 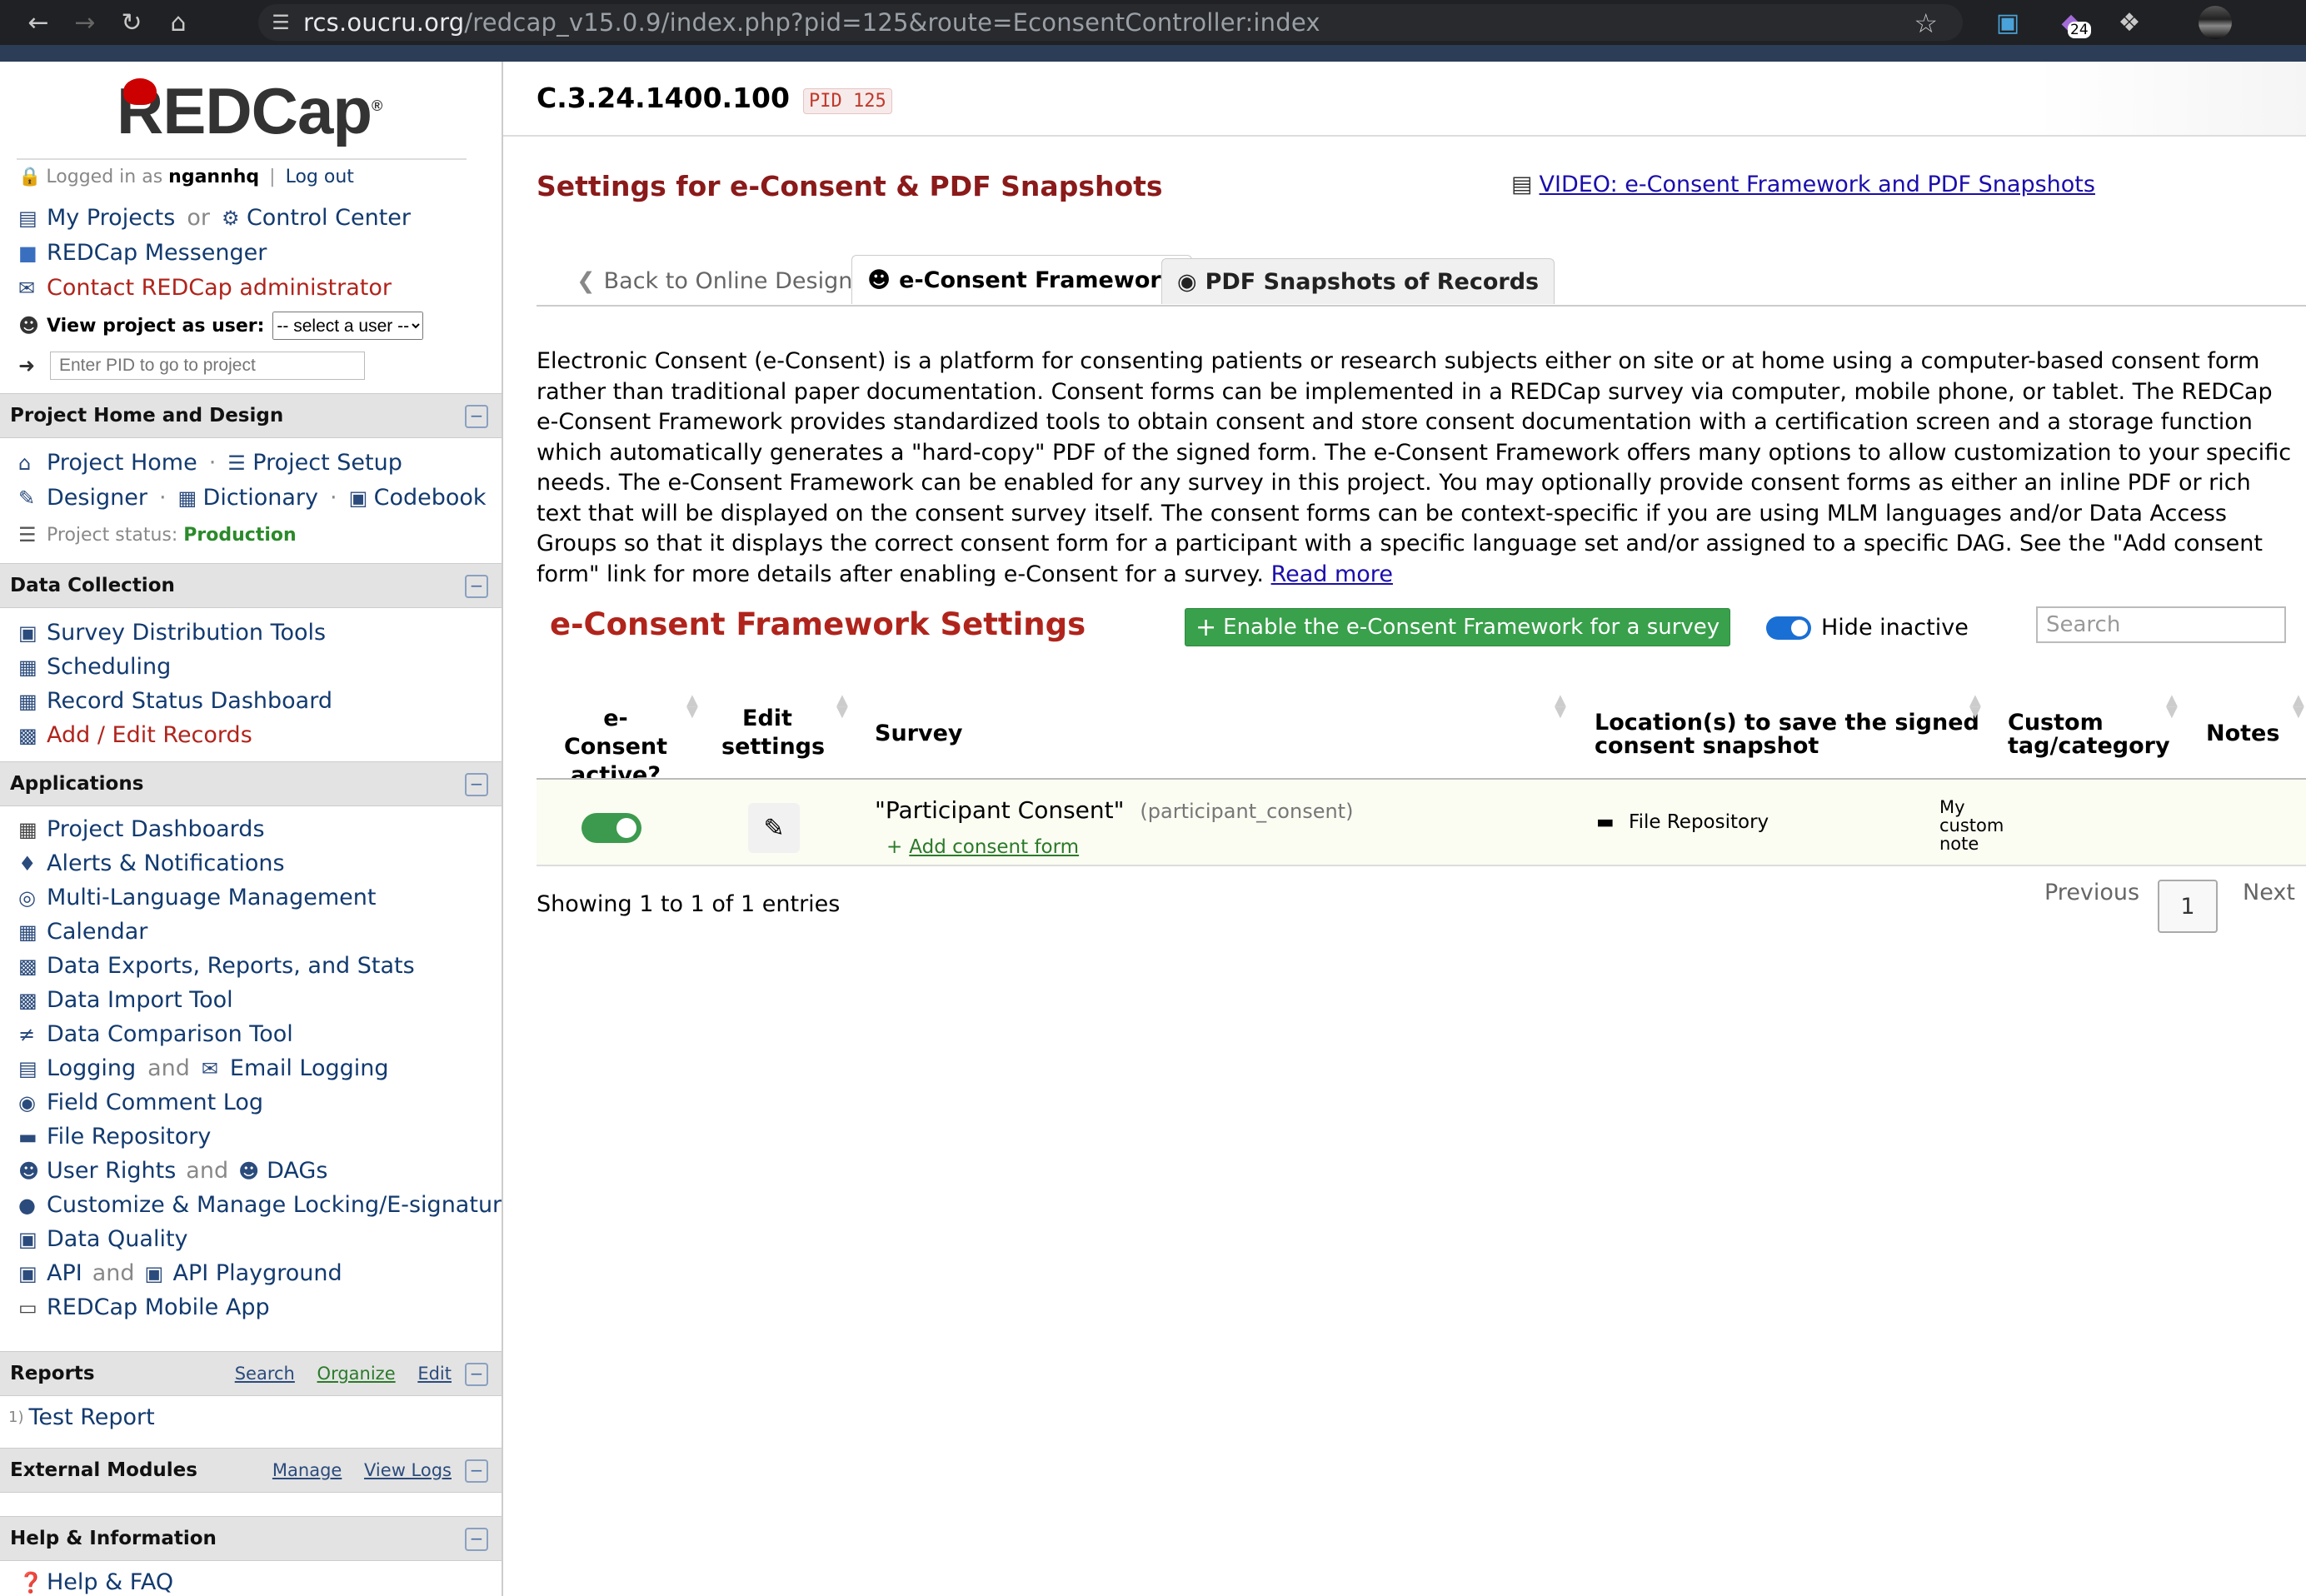 I want to click on project-dashboards-link: Project Dashboards, so click(x=156, y=829).